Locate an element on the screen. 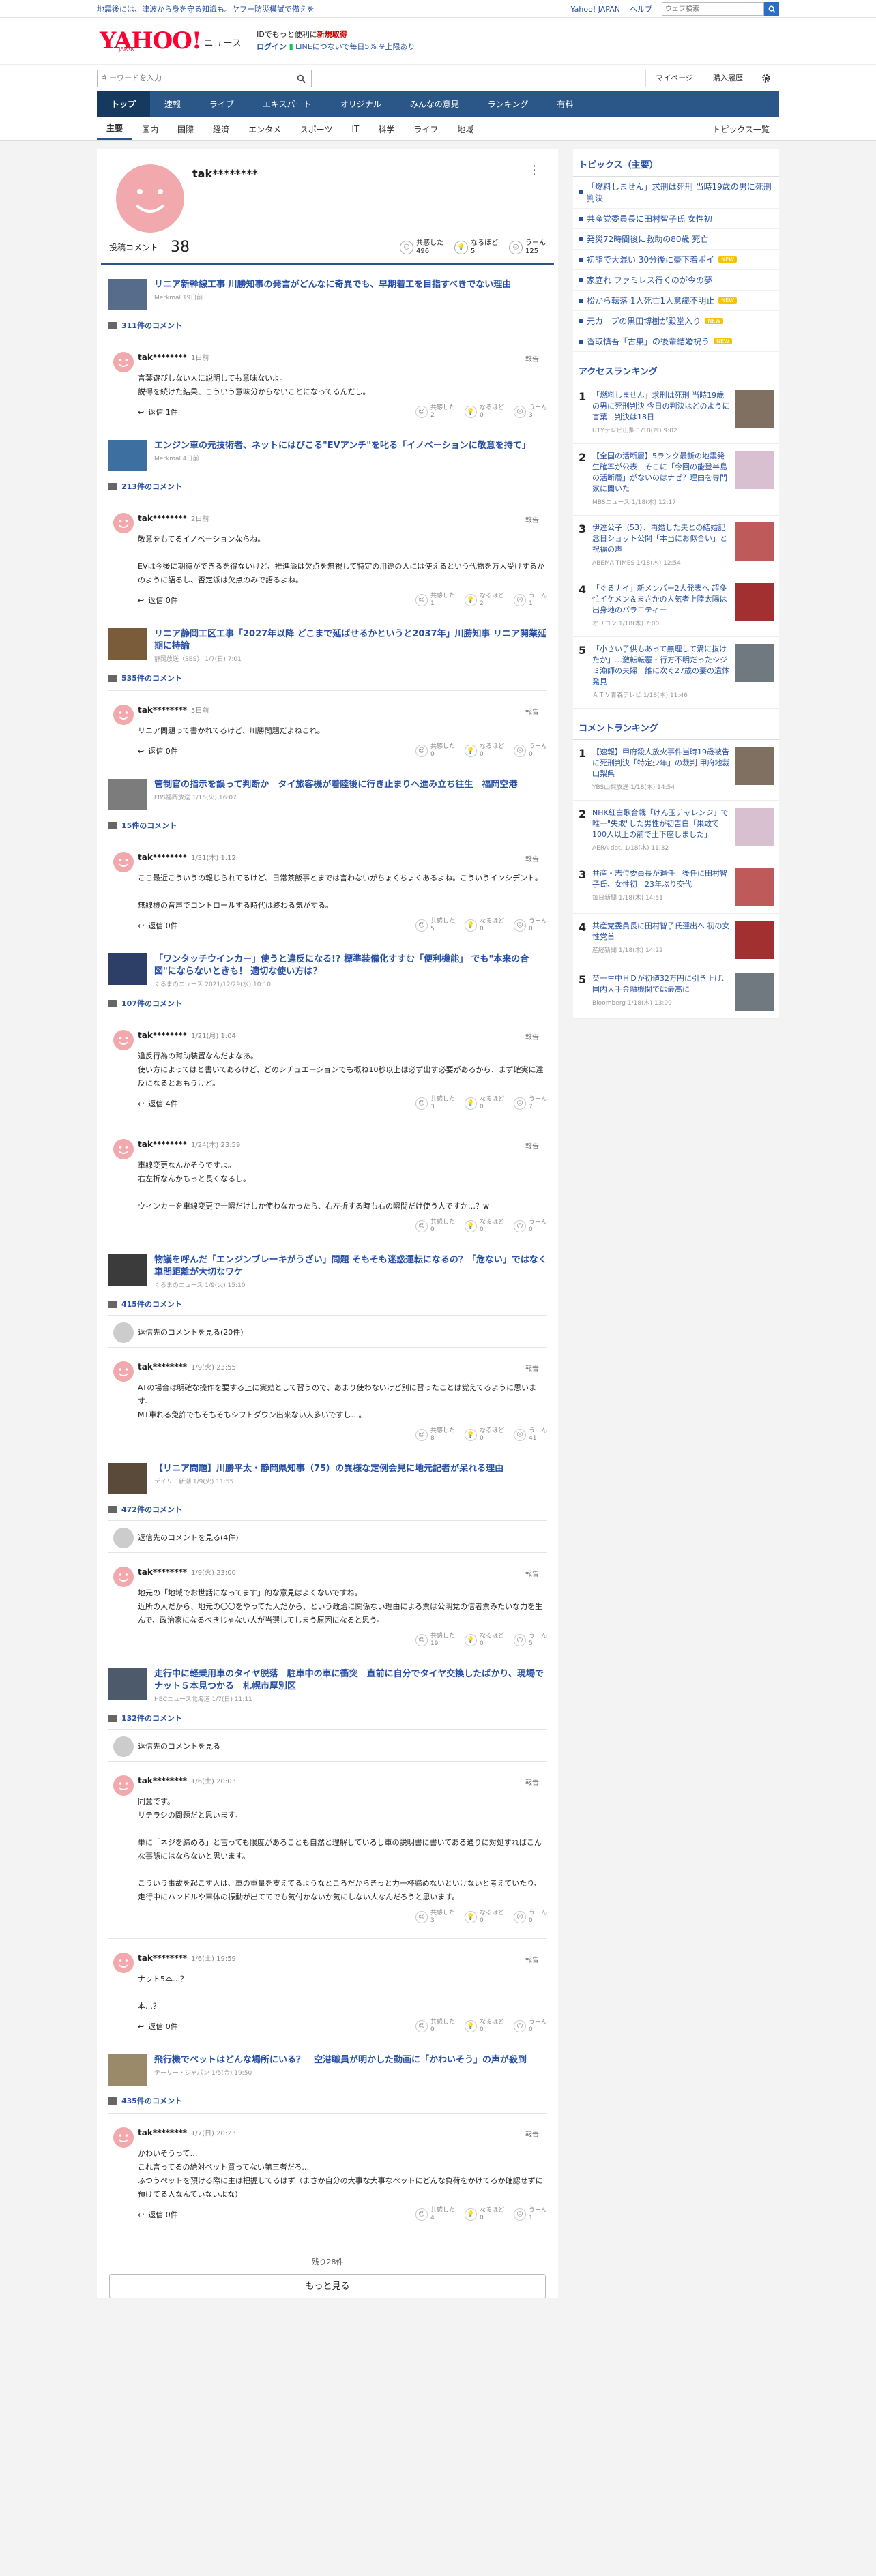 This screenshot has width=876, height=2576. reaction-button-0: ☺ 共感した 0 is located at coordinates (435, 2026).